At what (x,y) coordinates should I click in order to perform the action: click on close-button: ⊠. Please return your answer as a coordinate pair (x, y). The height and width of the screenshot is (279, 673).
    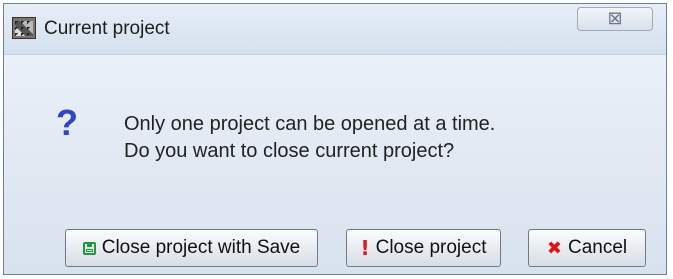
    Looking at the image, I should click on (615, 19).